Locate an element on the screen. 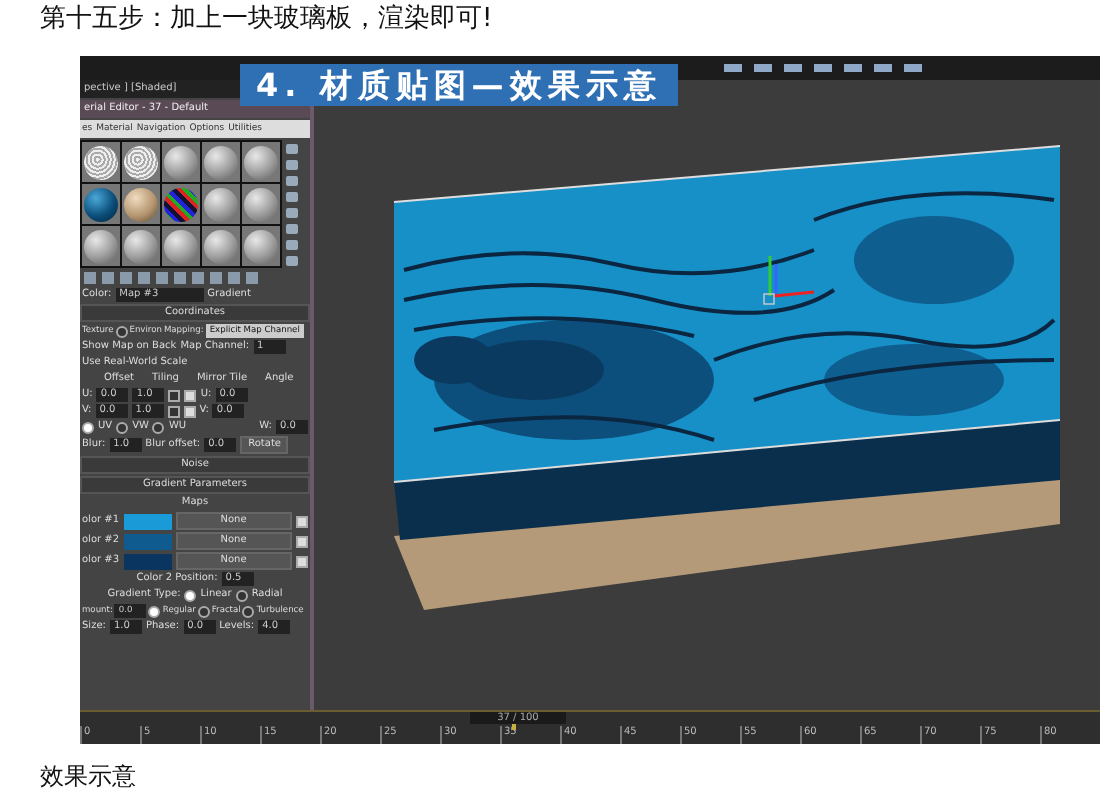 The width and height of the screenshot is (1116, 800). caption: 效果示意 is located at coordinates (88, 776).